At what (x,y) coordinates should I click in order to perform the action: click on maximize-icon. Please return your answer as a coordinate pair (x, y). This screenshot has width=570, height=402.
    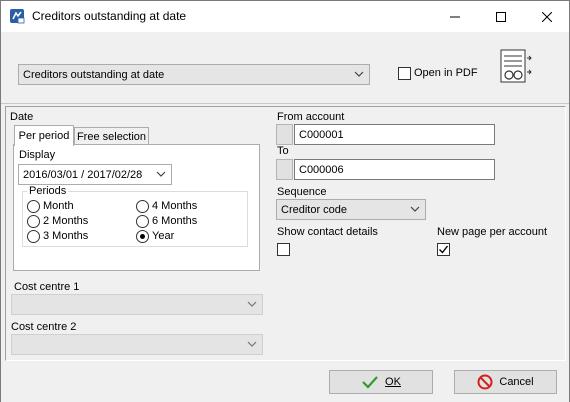
    Looking at the image, I should click on (501, 16).